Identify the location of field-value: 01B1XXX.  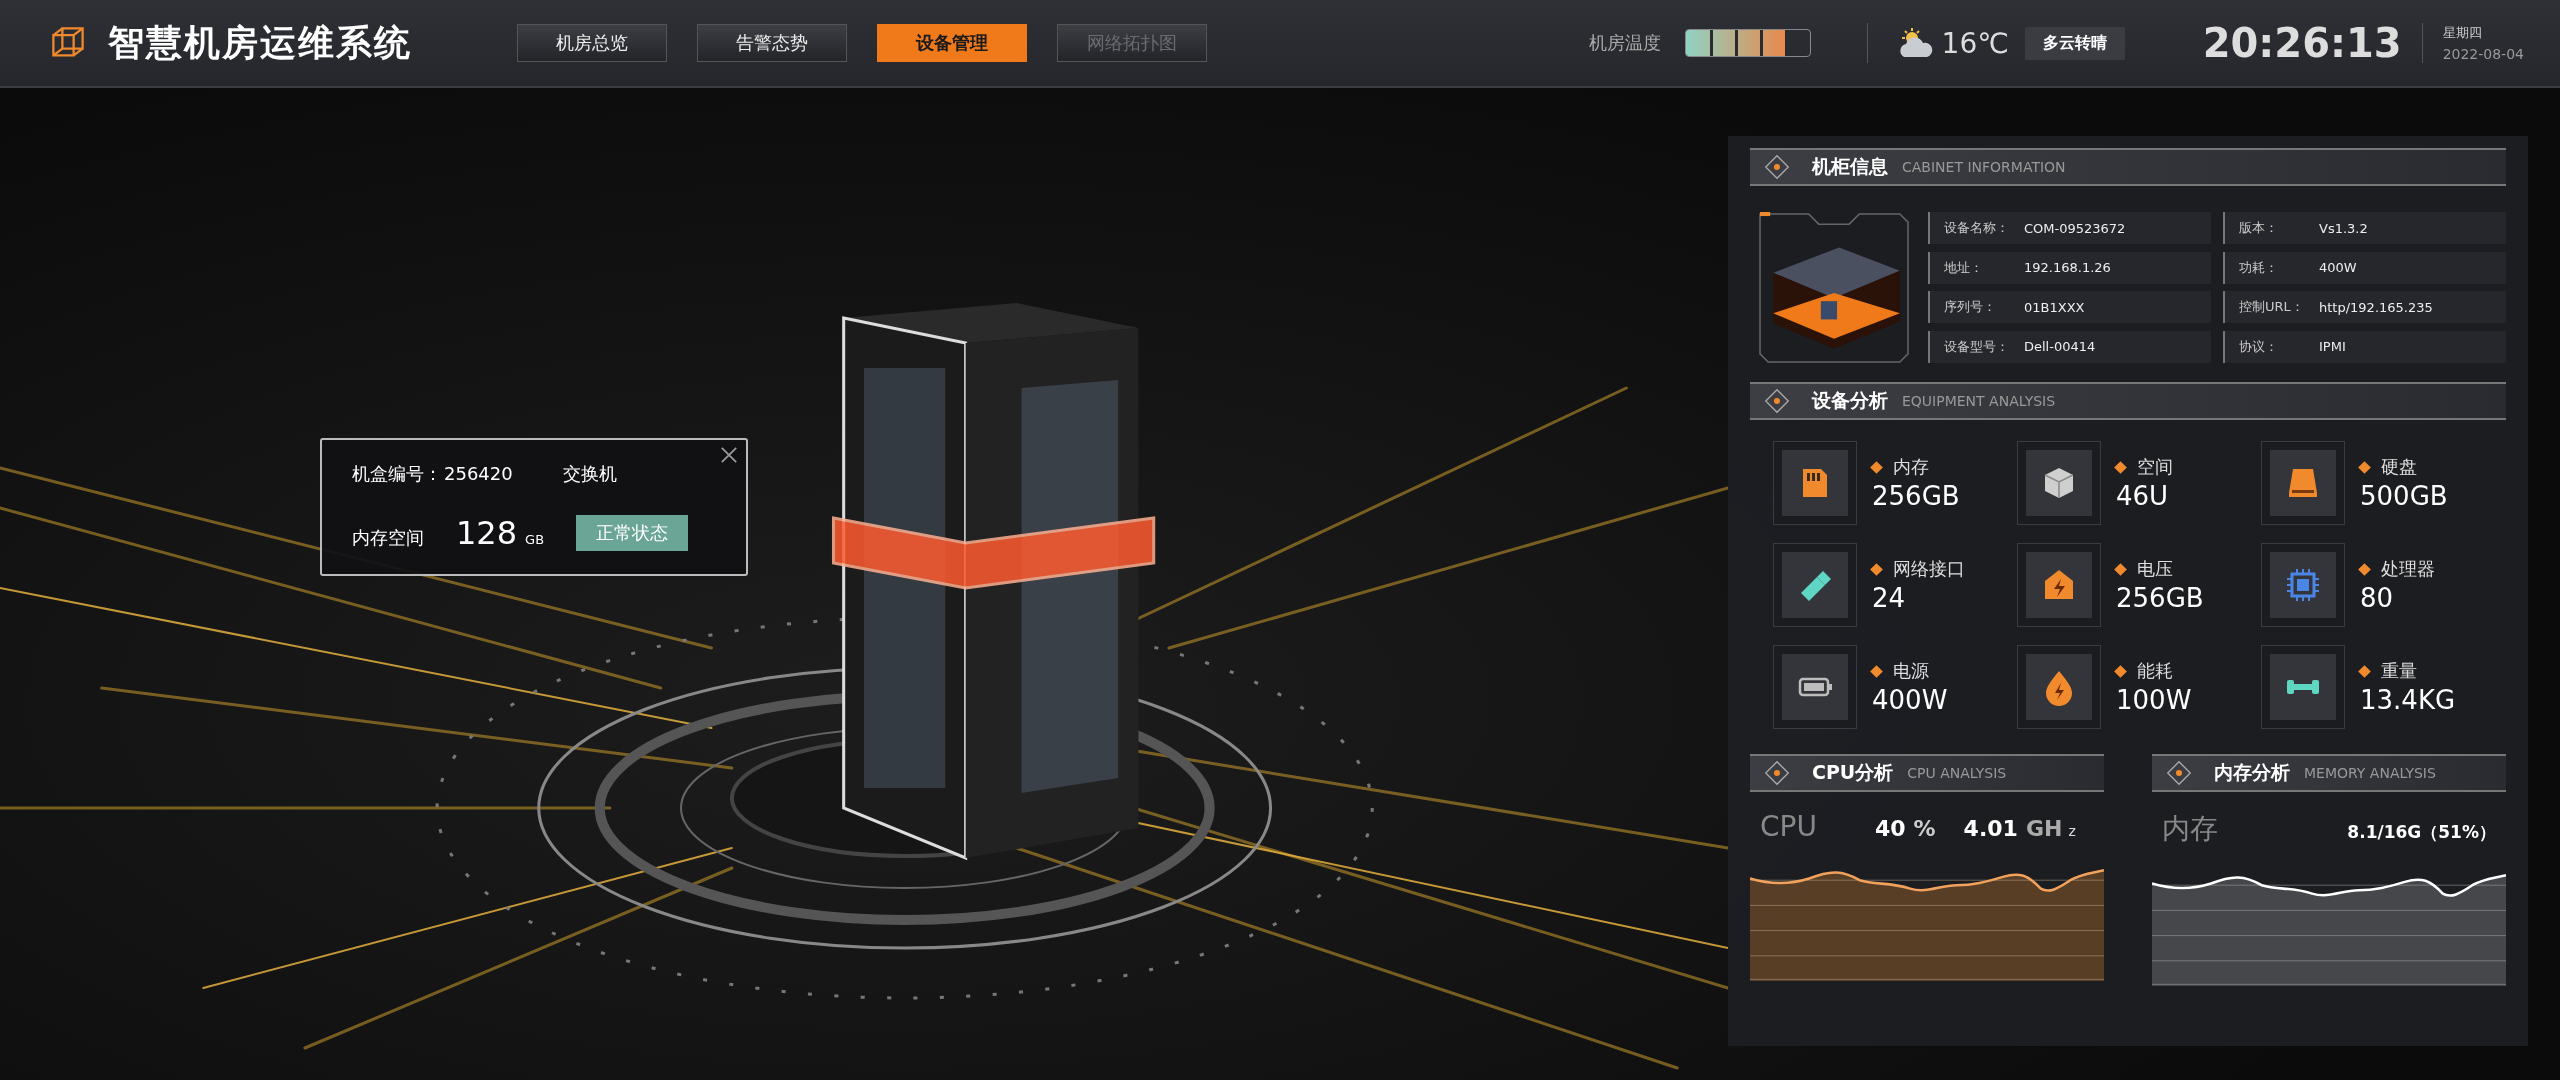
(2054, 307).